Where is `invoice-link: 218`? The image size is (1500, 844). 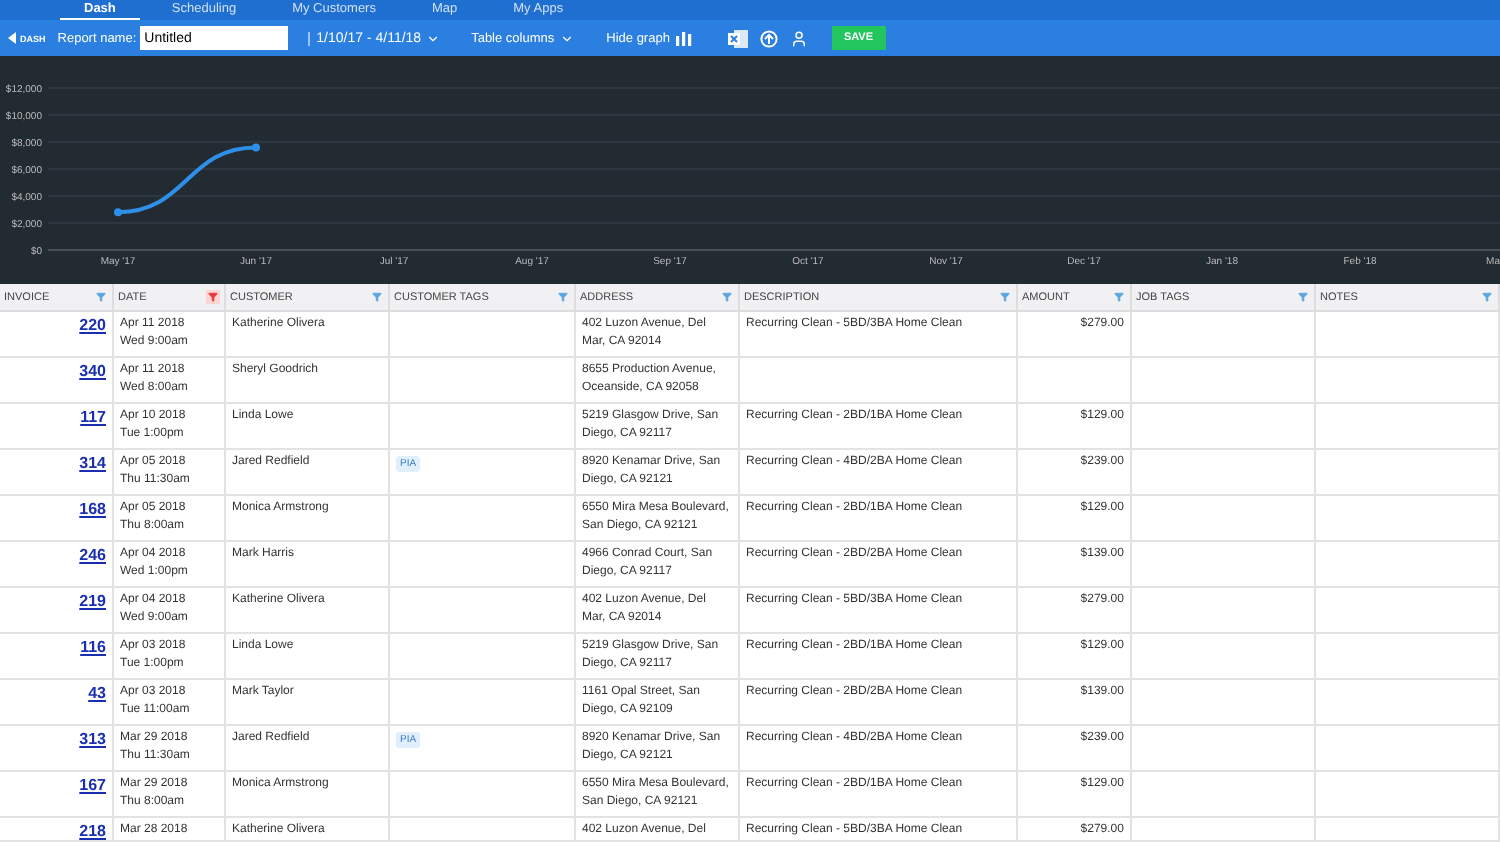 invoice-link: 218 is located at coordinates (92, 831).